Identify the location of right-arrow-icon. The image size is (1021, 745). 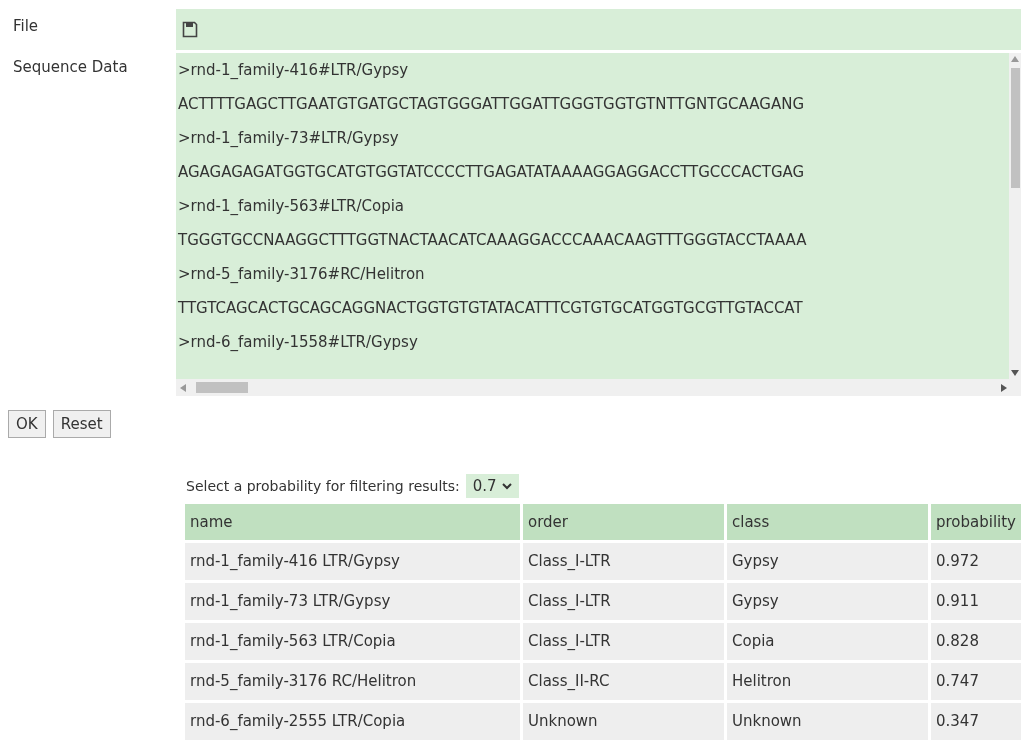
(1004, 387).